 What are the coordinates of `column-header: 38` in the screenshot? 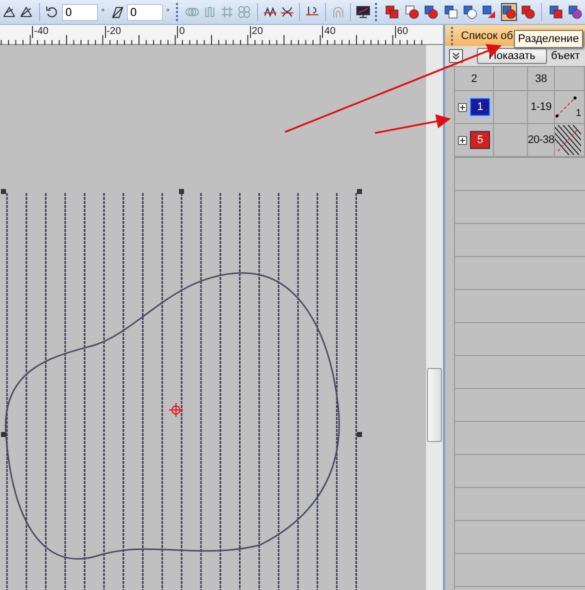 It's located at (541, 79).